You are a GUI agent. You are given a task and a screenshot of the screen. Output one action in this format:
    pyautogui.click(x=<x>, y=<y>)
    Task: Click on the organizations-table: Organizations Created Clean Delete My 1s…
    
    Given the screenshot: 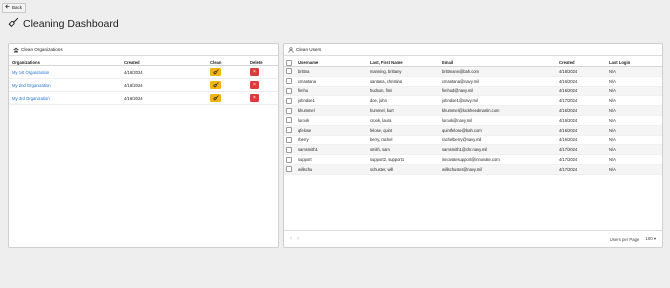 What is the action you would take?
    pyautogui.click(x=143, y=82)
    